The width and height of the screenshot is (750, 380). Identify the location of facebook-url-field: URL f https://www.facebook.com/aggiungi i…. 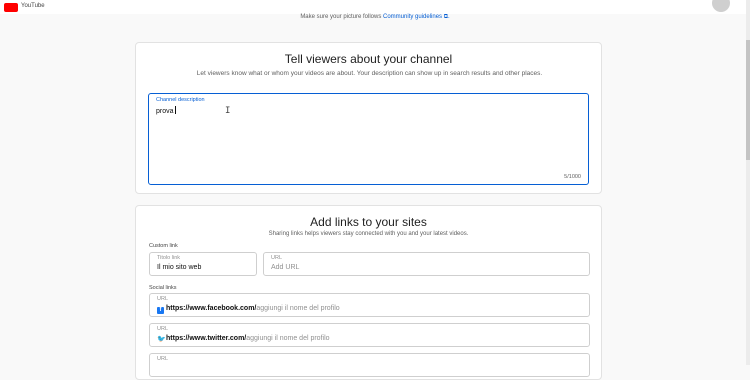
(369, 305).